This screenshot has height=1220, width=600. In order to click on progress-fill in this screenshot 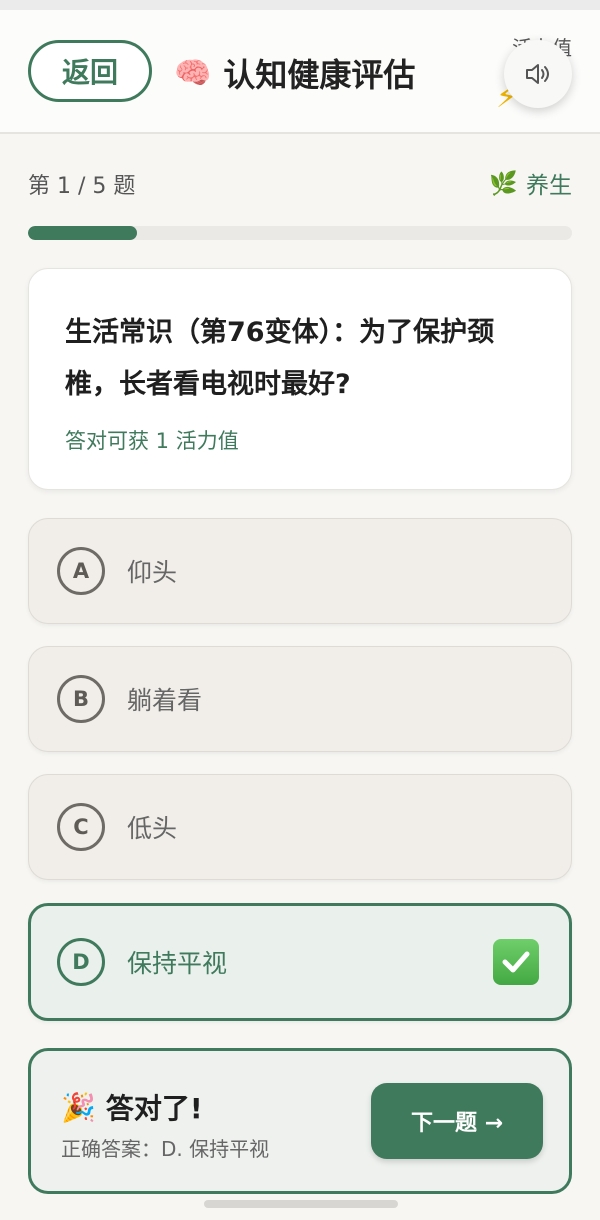, I will do `click(82, 233)`.